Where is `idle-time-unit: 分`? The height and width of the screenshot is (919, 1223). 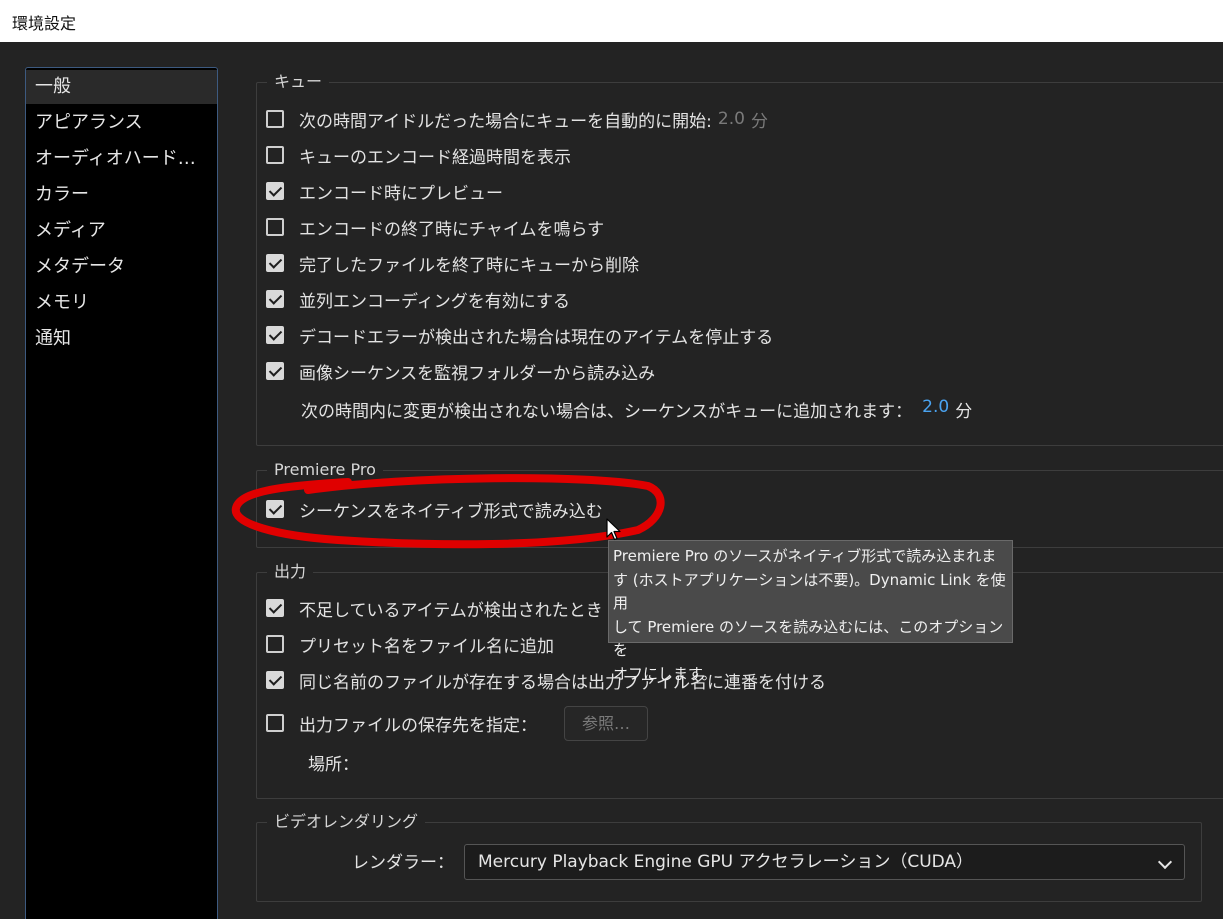 idle-time-unit: 分 is located at coordinates (759, 121).